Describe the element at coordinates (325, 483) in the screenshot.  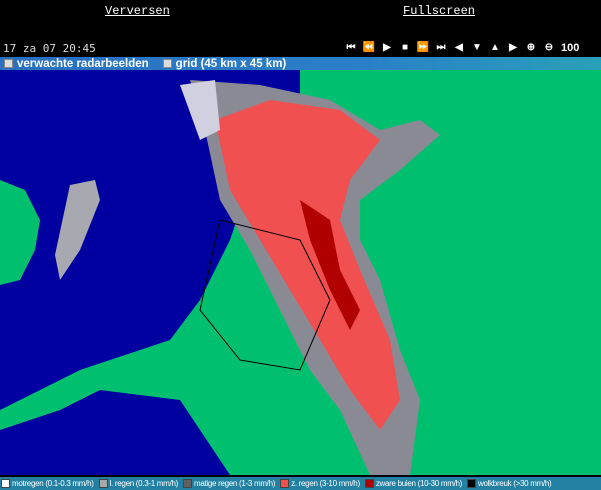
I see `legend-label: z. regen (3-10 mm/h)` at that location.